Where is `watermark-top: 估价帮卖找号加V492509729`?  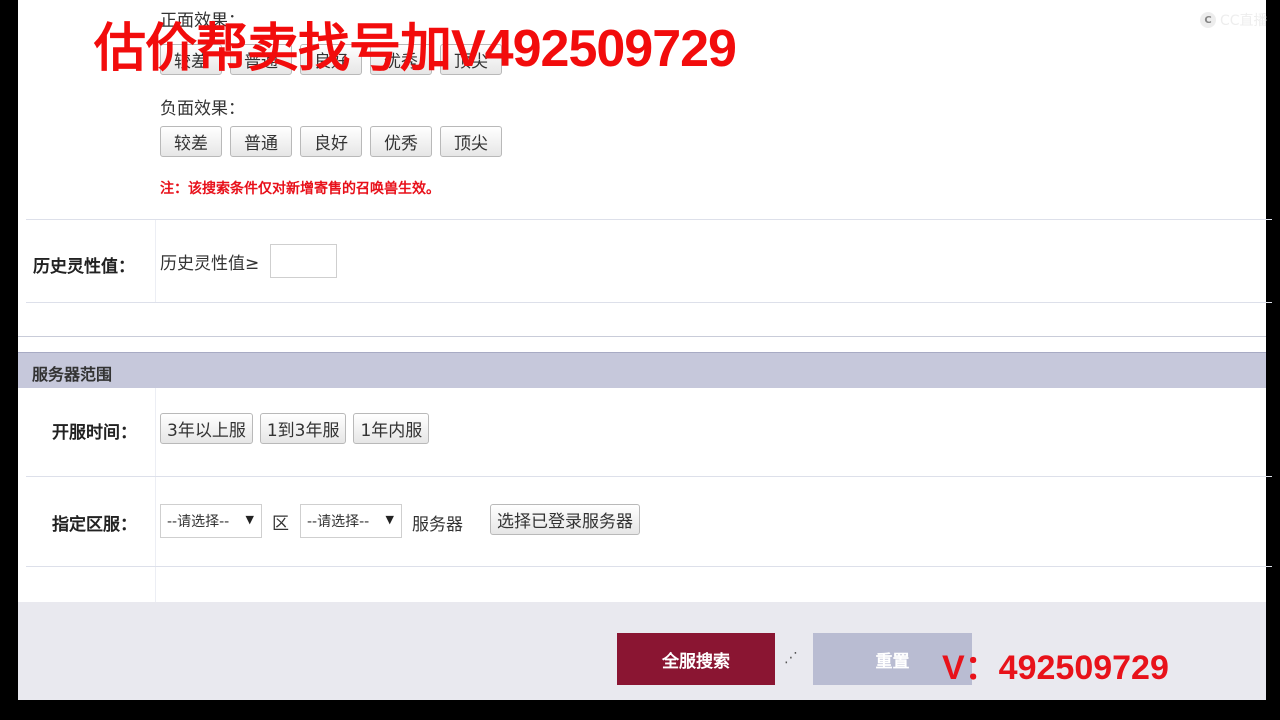 watermark-top: 估价帮卖找号加V492509729 is located at coordinates (415, 49).